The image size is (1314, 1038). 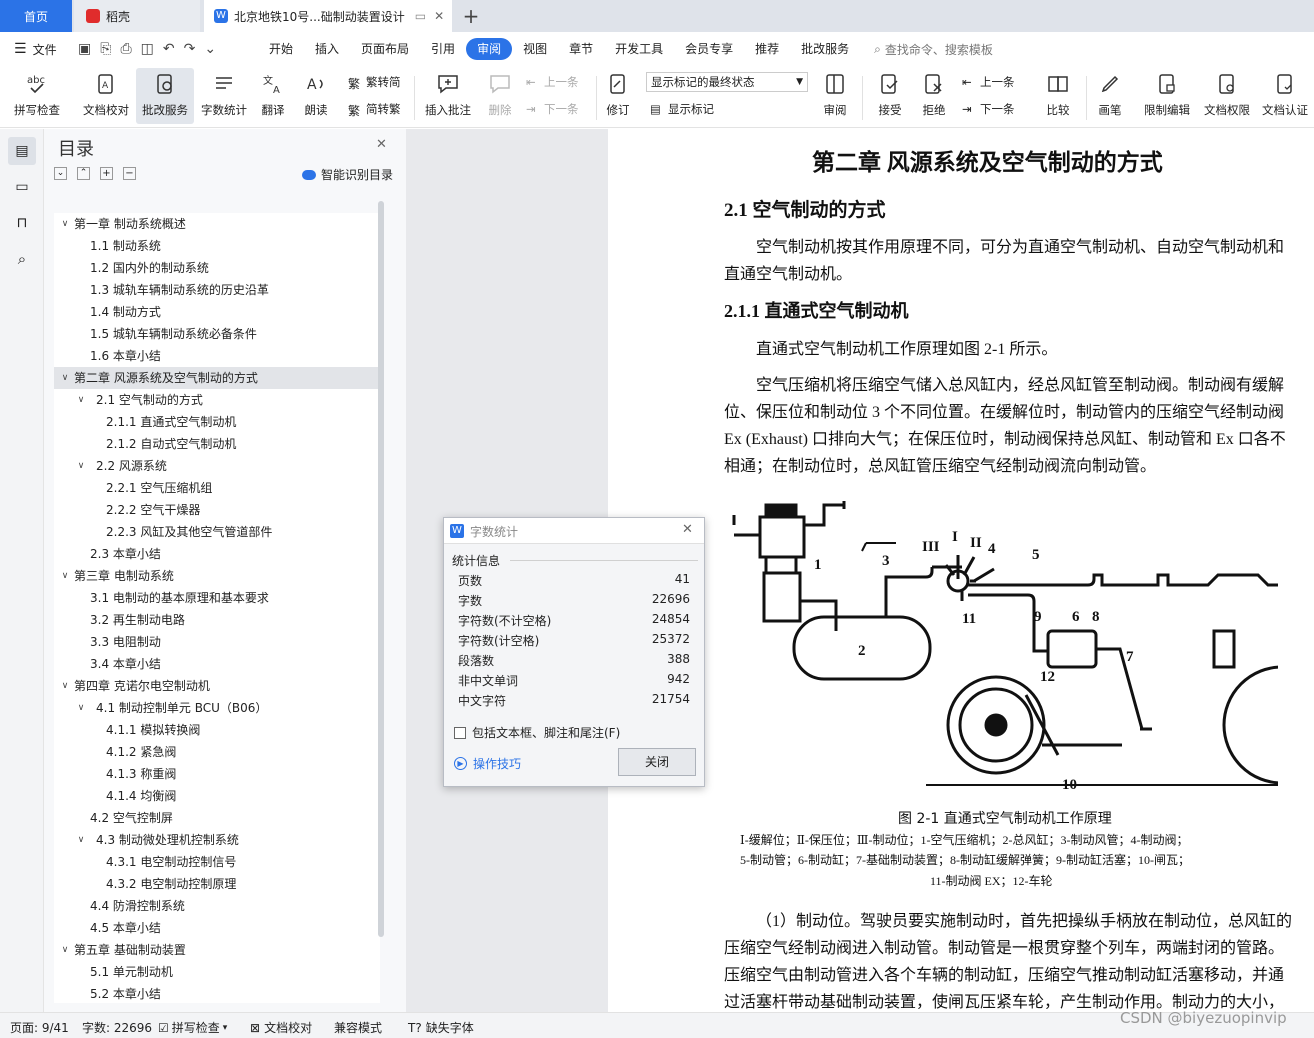 What do you see at coordinates (217, 246) in the screenshot?
I see `toc-item: 1.1 制动系统` at bounding box center [217, 246].